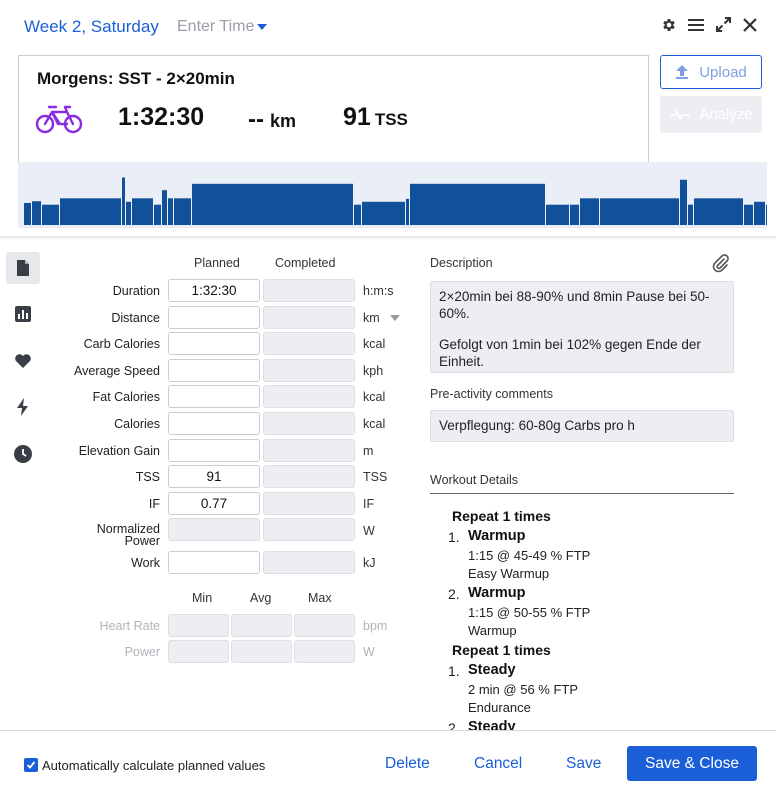 The height and width of the screenshot is (800, 776). I want to click on distance-unit: km, so click(371, 318).